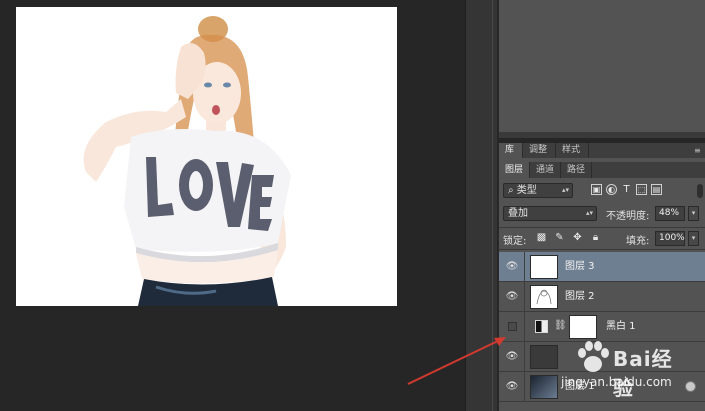  What do you see at coordinates (518, 213) in the screenshot?
I see `blend-mode-value: 叠加` at bounding box center [518, 213].